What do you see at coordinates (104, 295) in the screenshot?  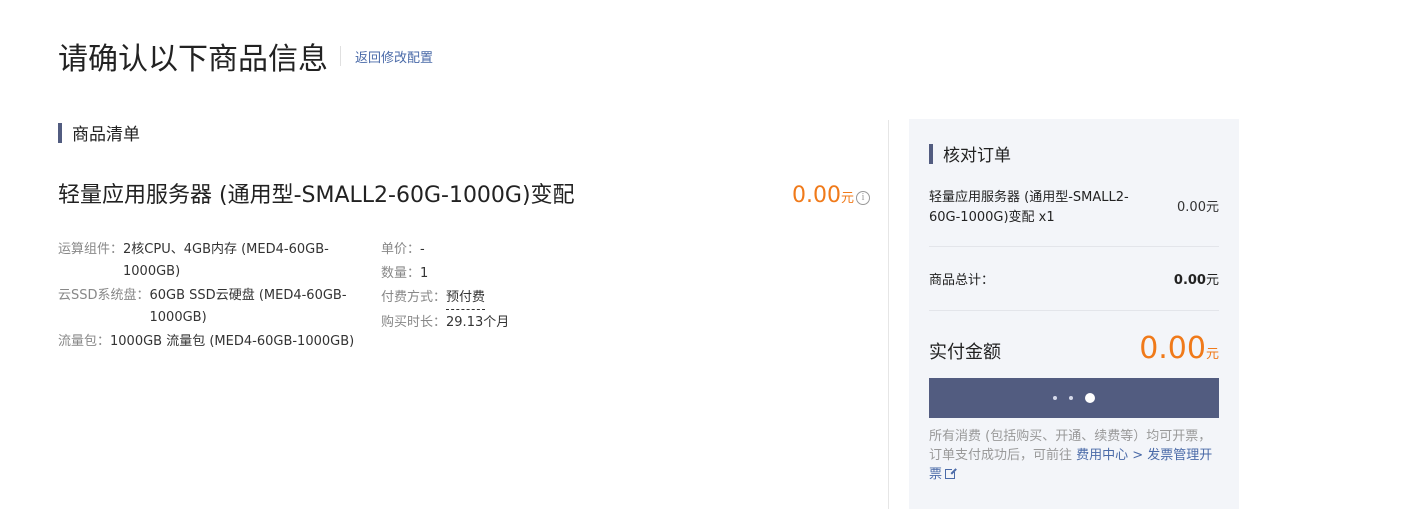 I see `spec-key: 云SSD系统盘：` at bounding box center [104, 295].